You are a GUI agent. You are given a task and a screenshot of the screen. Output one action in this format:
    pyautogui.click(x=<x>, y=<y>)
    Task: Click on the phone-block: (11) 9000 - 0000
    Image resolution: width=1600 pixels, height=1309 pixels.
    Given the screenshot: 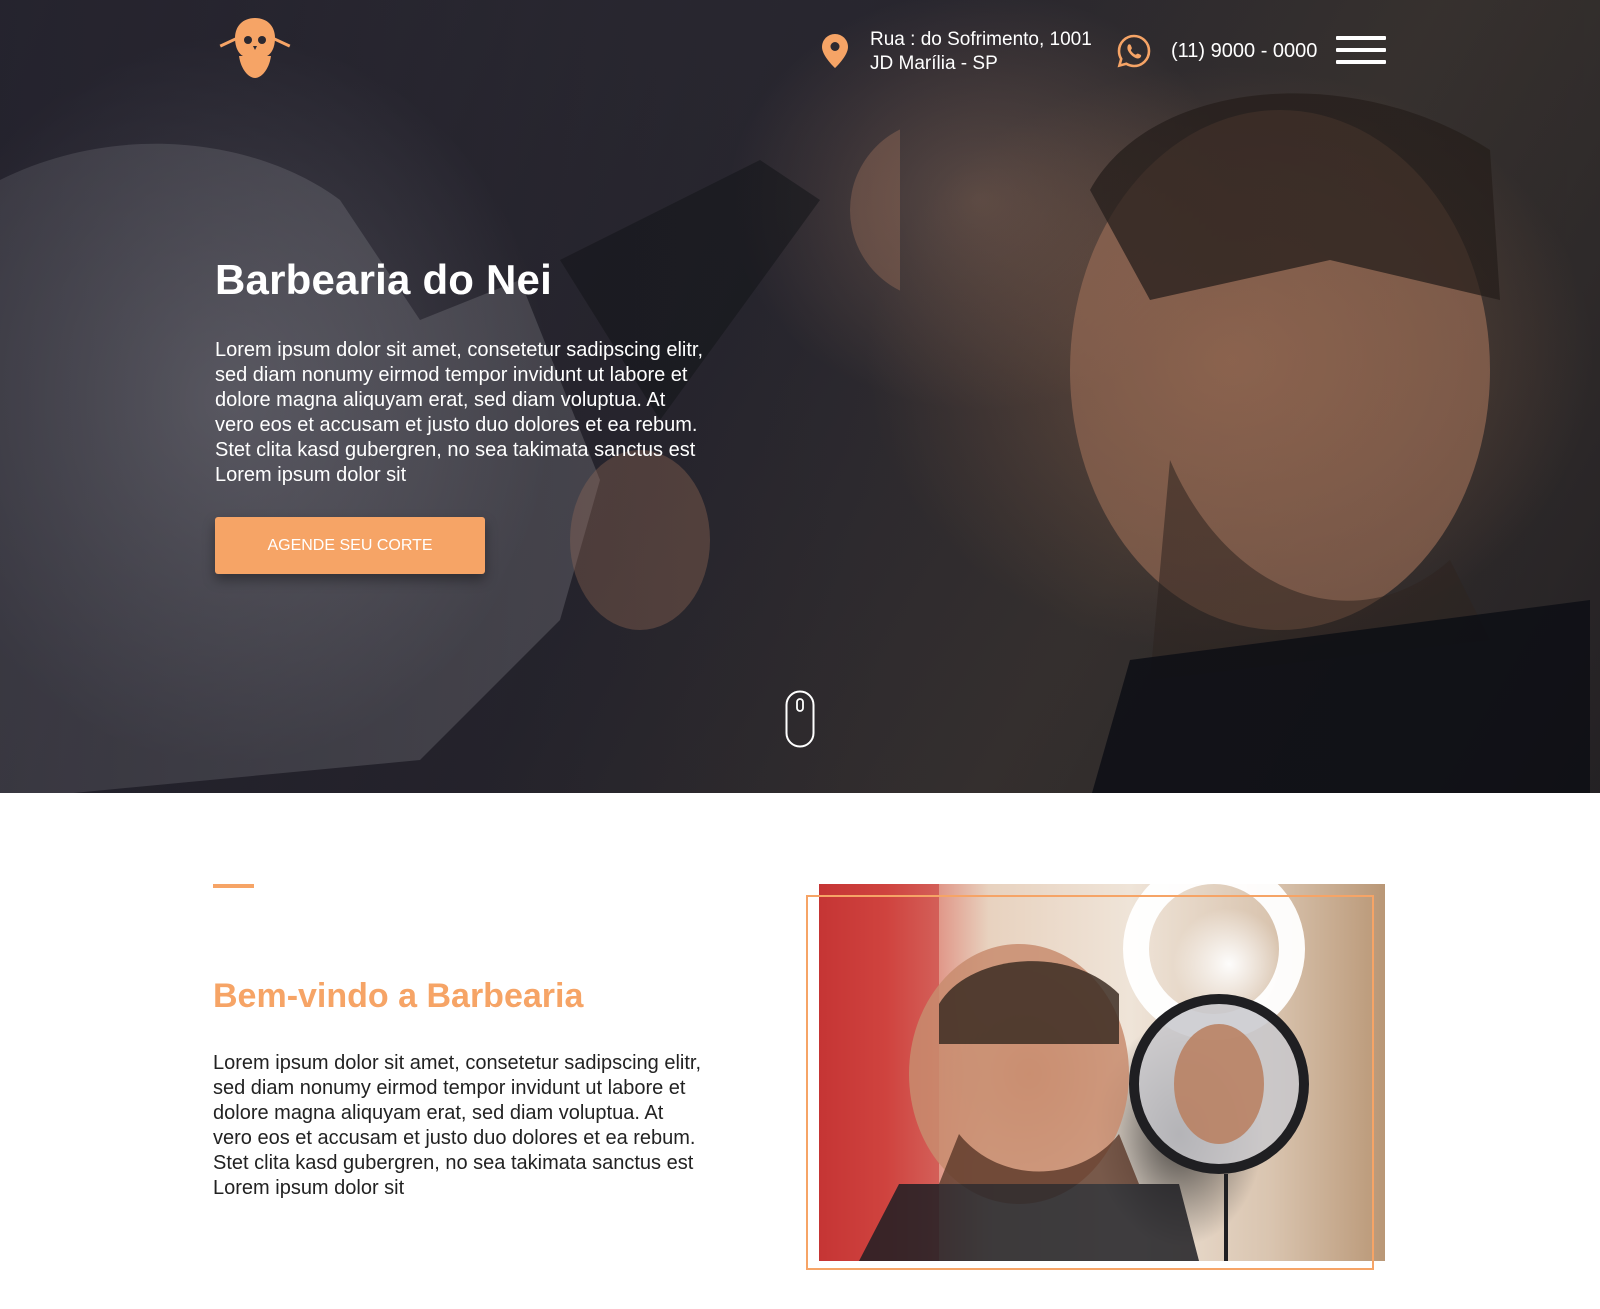 What is the action you would take?
    pyautogui.click(x=1217, y=51)
    